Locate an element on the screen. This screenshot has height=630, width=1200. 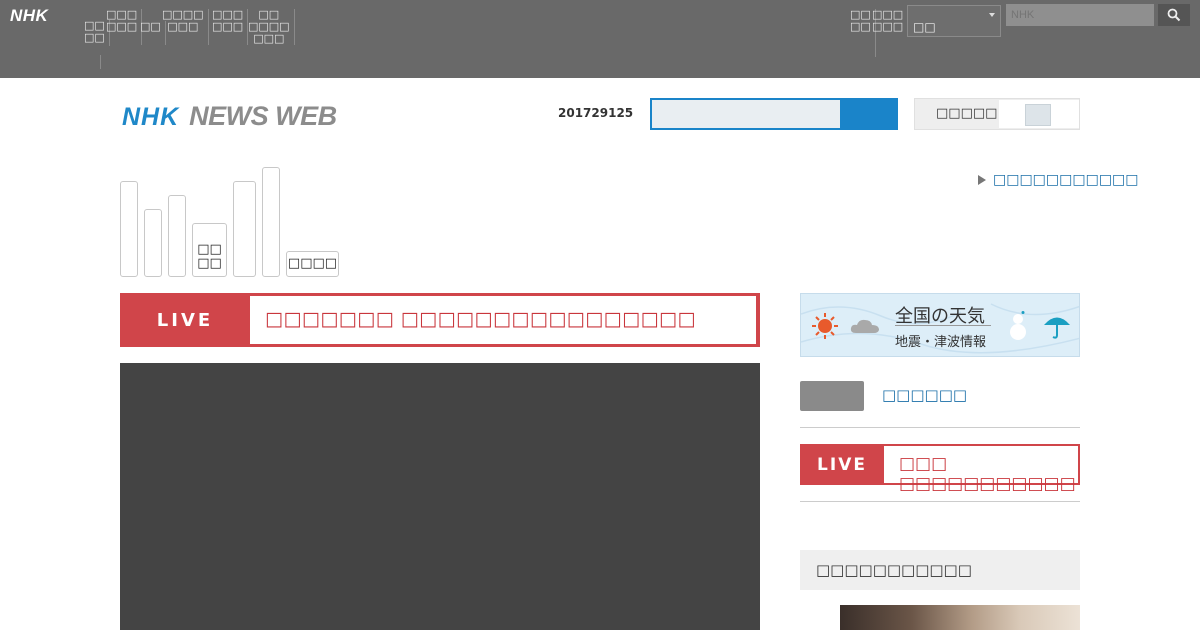
snowman-icon is located at coordinates (1018, 325).